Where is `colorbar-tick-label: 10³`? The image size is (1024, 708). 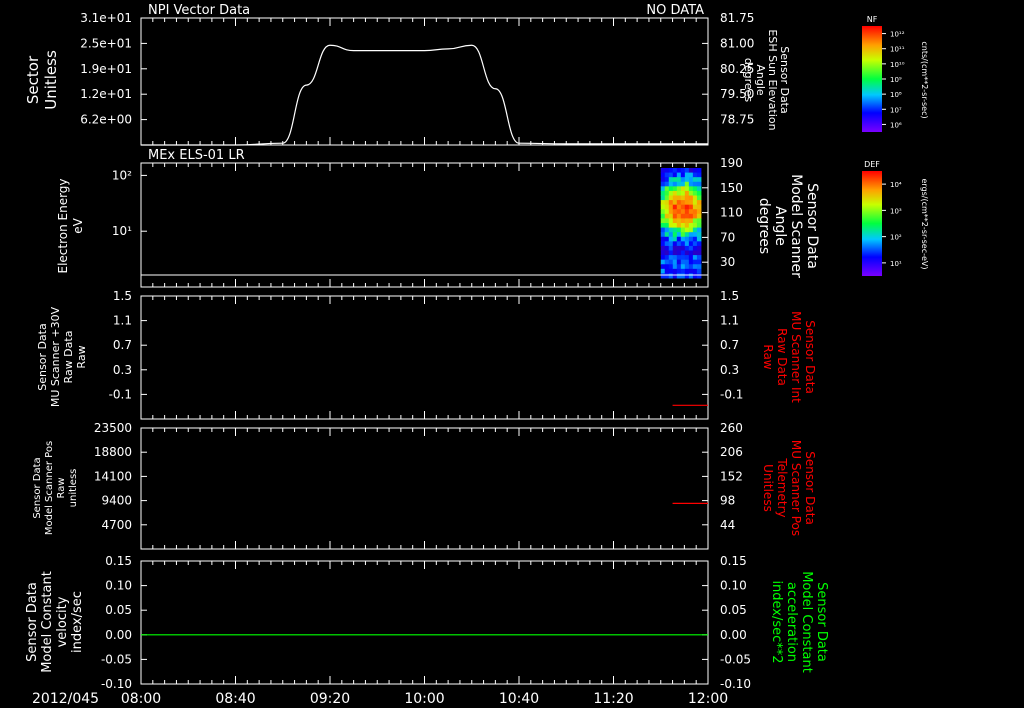
colorbar-tick-label: 10³ is located at coordinates (896, 211).